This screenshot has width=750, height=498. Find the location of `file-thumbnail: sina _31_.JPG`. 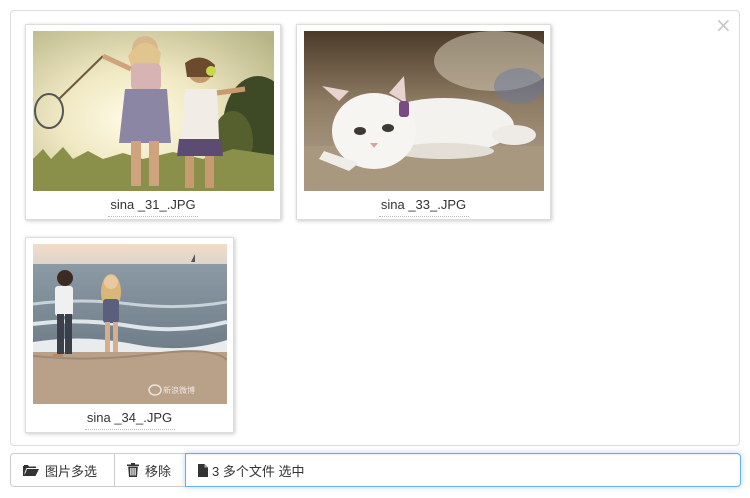

file-thumbnail: sina _31_.JPG is located at coordinates (153, 122).